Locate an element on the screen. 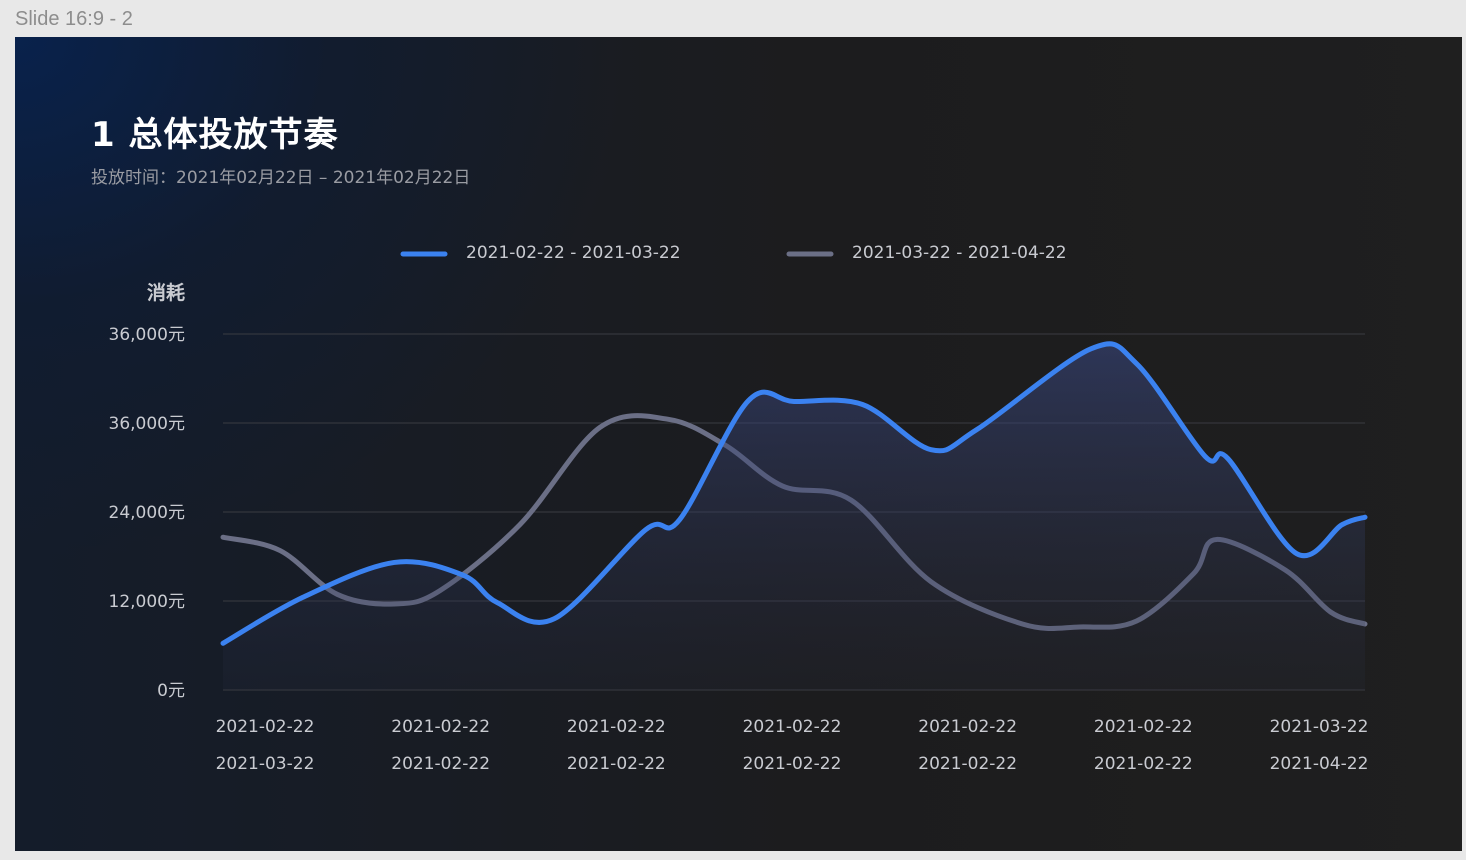 This screenshot has height=860, width=1466. y-axis-ticks: 0元 12,000元 24,000元 36,000元 36,000元 is located at coordinates (147, 513).